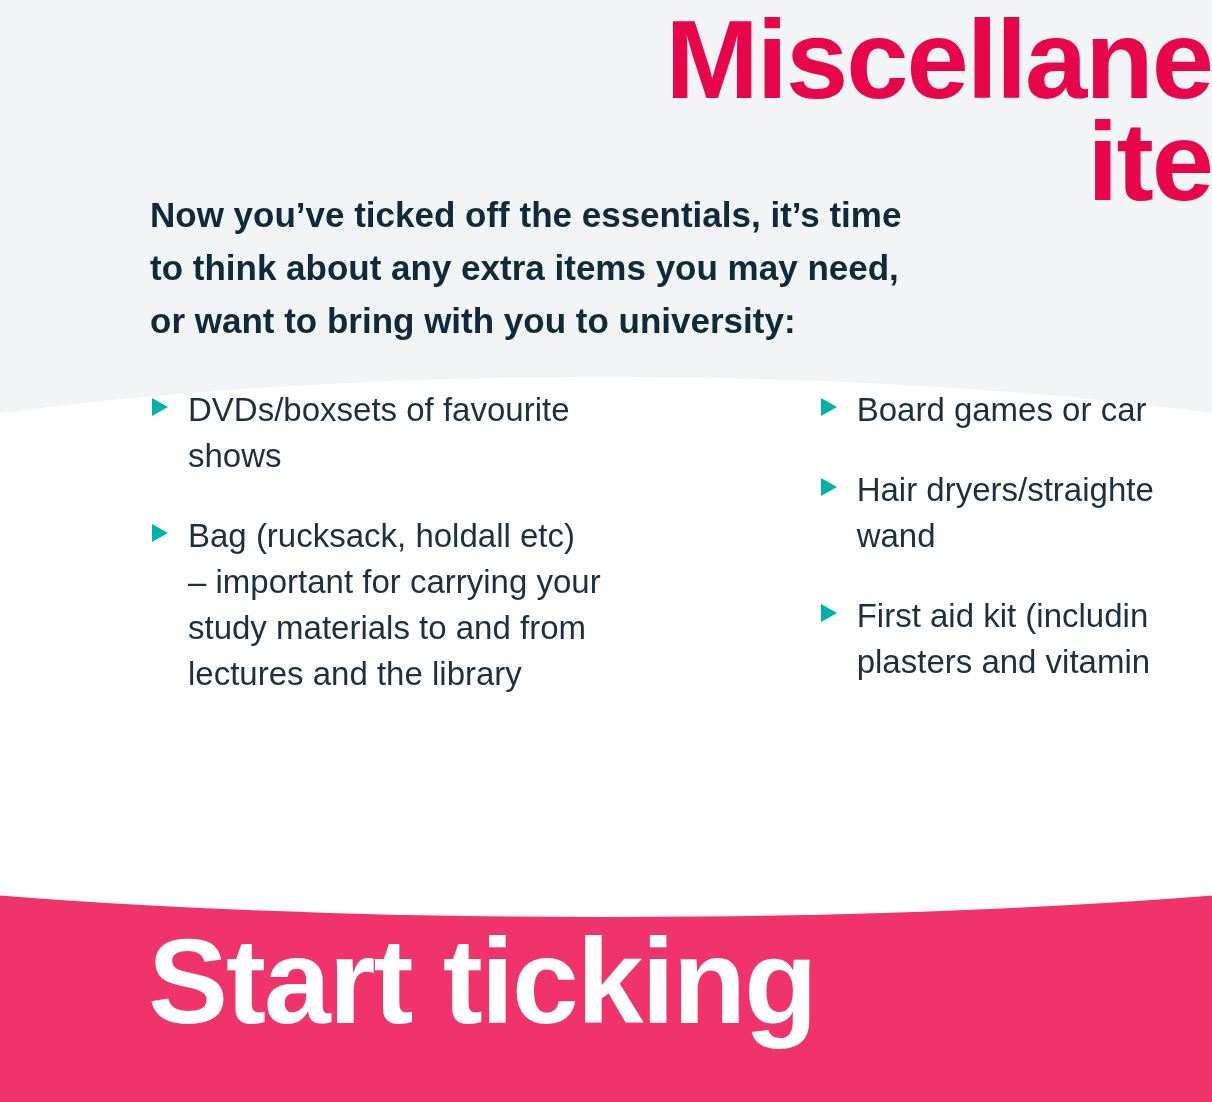 This screenshot has height=1102, width=1212. I want to click on intro-paragraph: Now you’ve ticked off the essentials, it’s time to think about any extra items you may need, or want to bring with you to university:, so click(526, 268).